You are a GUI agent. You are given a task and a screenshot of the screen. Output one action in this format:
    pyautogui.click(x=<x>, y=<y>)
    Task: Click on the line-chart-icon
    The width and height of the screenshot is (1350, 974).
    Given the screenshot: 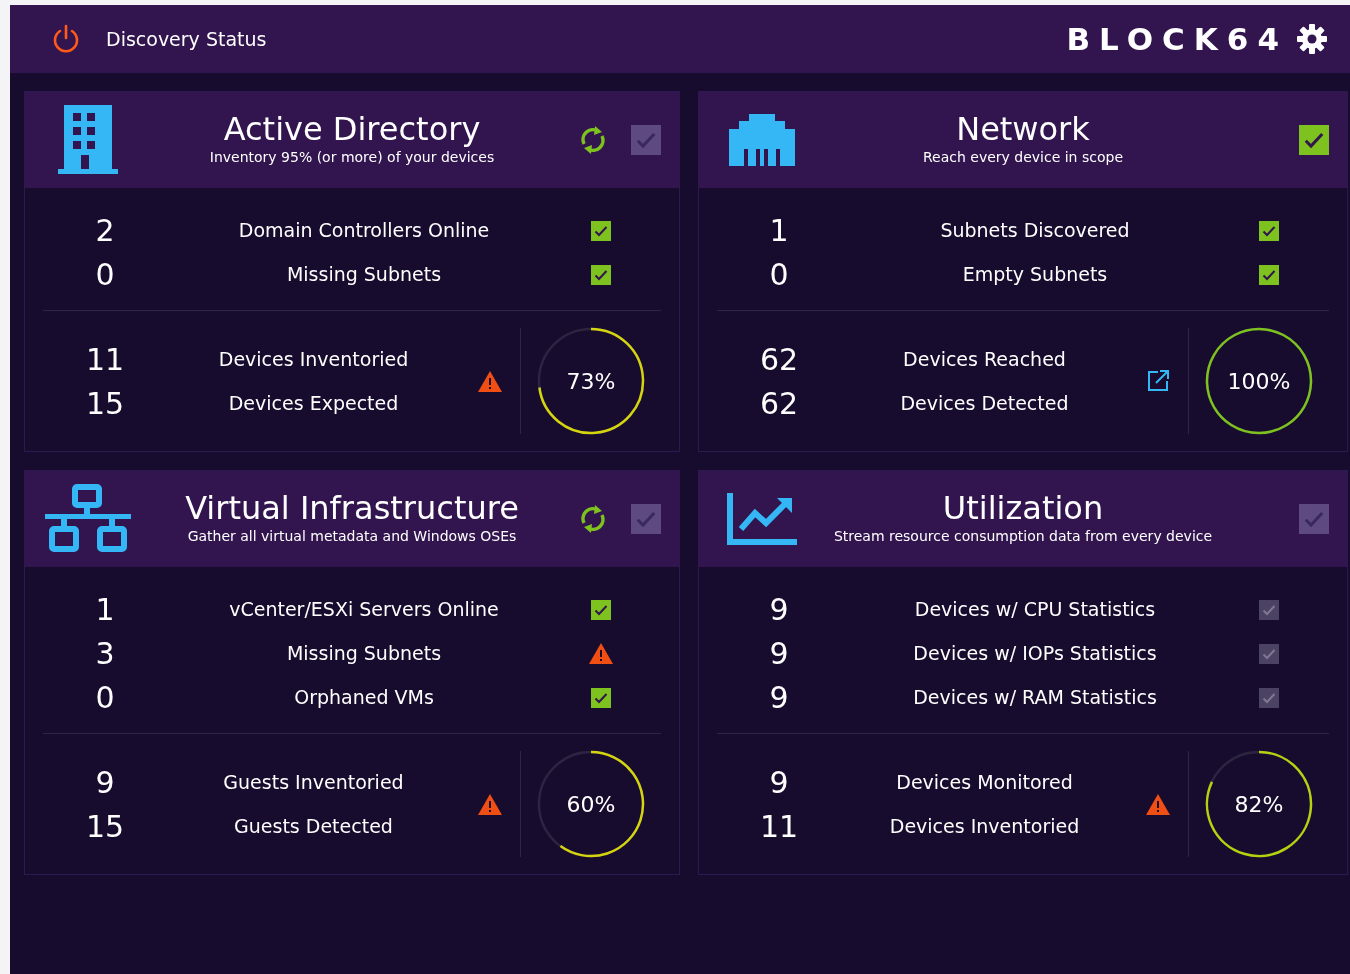 What is the action you would take?
    pyautogui.click(x=762, y=519)
    